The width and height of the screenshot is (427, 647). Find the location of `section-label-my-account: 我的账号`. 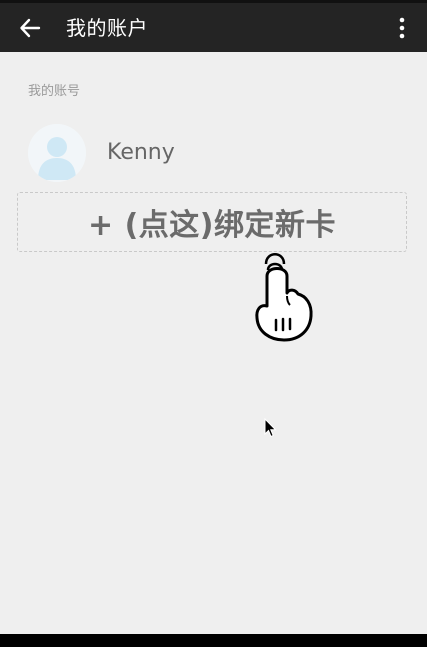

section-label-my-account: 我的账号 is located at coordinates (54, 91).